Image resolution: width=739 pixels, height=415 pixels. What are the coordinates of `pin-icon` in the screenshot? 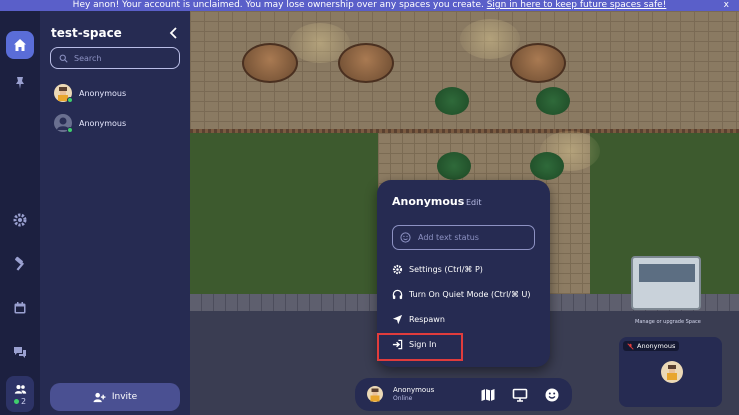 It's located at (20, 83).